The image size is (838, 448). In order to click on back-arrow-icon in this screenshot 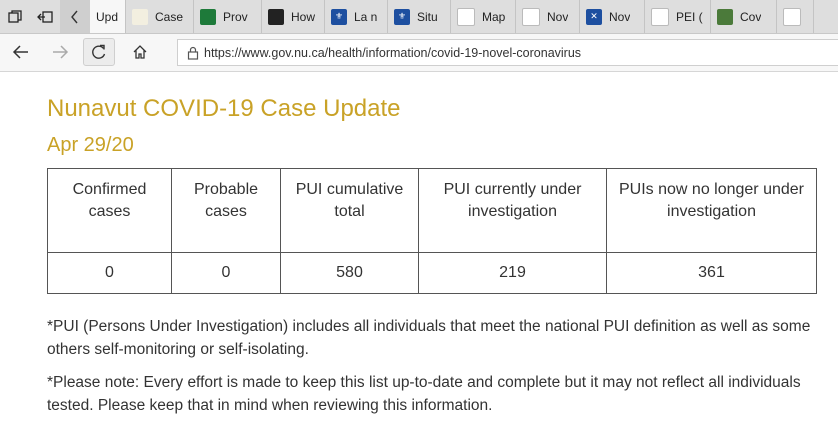, I will do `click(20, 52)`.